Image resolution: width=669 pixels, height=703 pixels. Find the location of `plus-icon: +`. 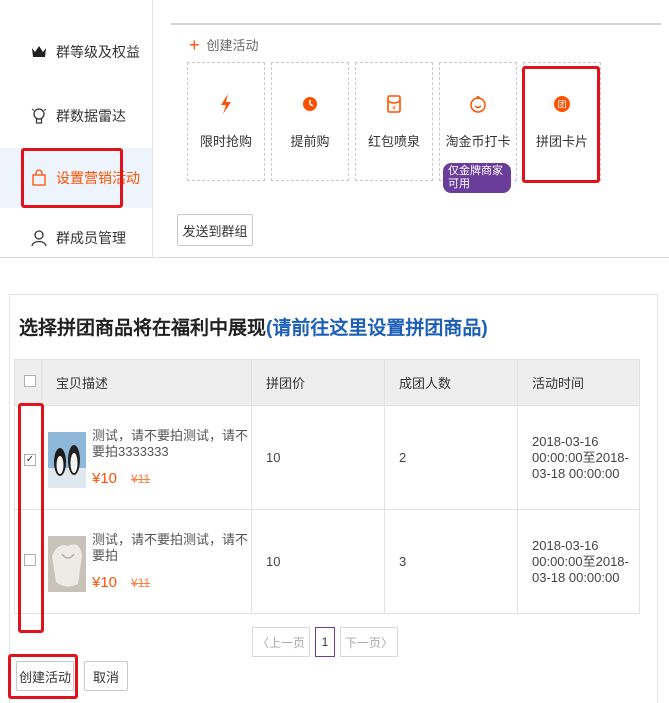

plus-icon: + is located at coordinates (194, 44).